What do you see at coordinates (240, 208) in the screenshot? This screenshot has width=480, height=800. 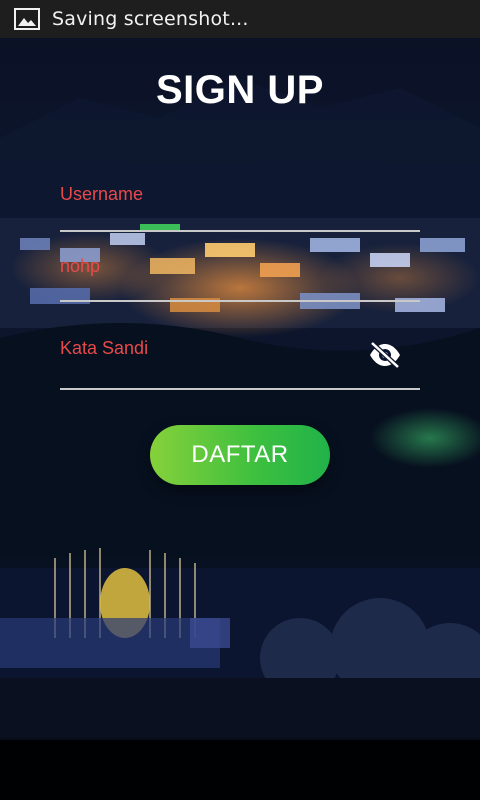 I see `username-field: Username` at bounding box center [240, 208].